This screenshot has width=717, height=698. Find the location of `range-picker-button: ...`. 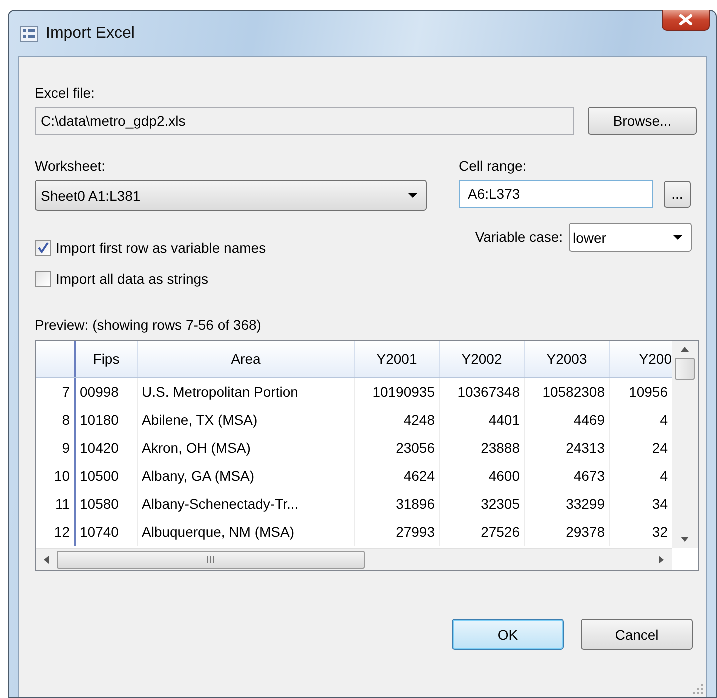

range-picker-button: ... is located at coordinates (677, 194).